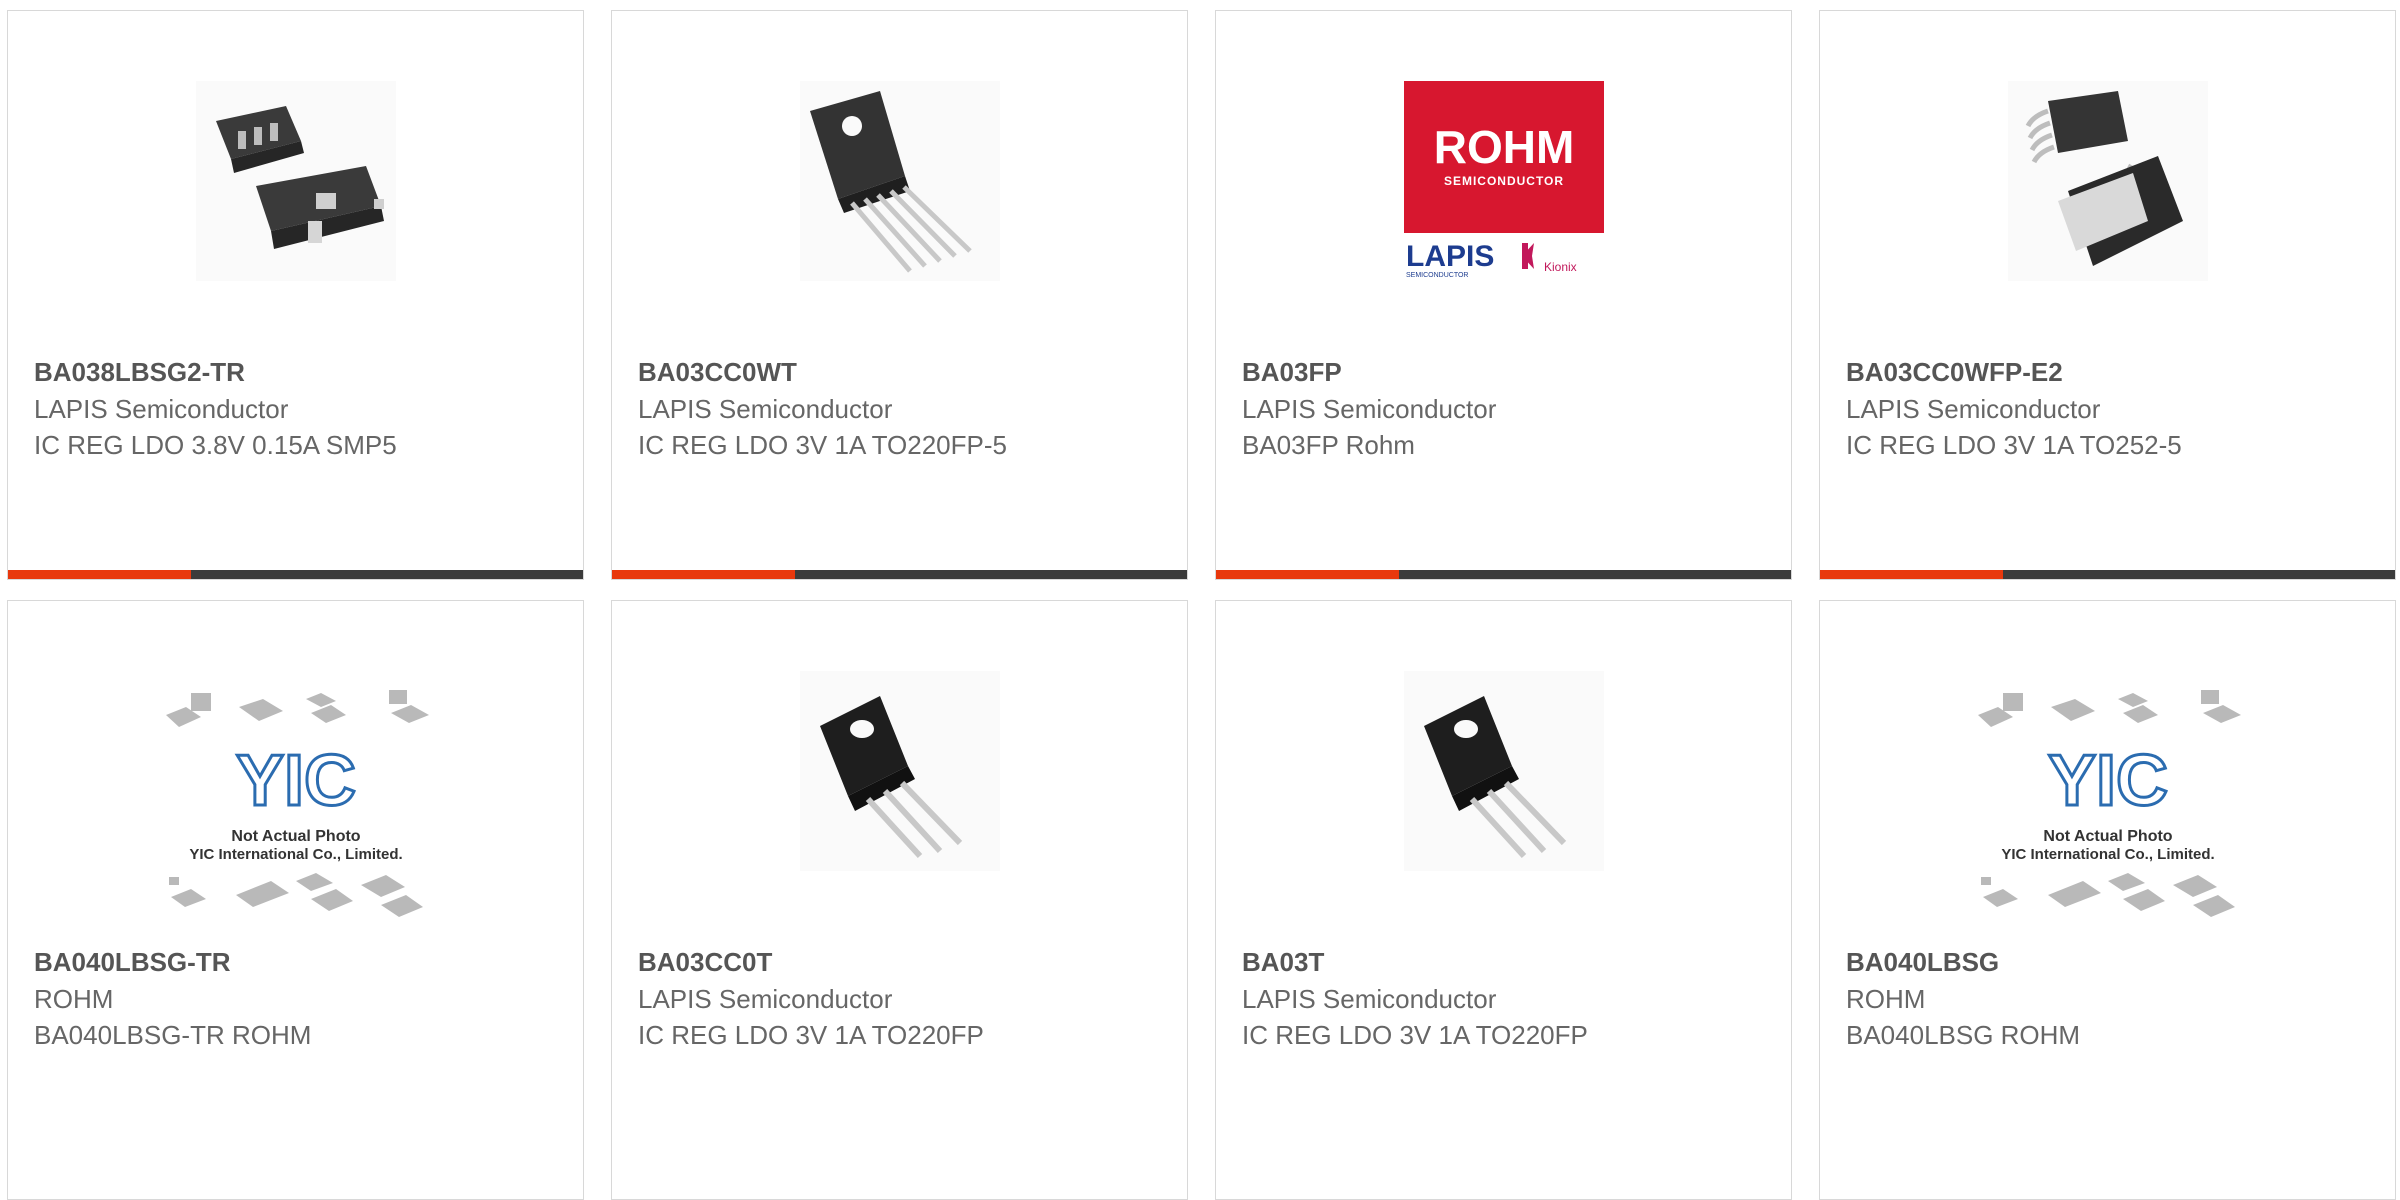 The image size is (2400, 1200). What do you see at coordinates (1450, 256) in the screenshot?
I see `lapis-logo-text: LAPIS` at bounding box center [1450, 256].